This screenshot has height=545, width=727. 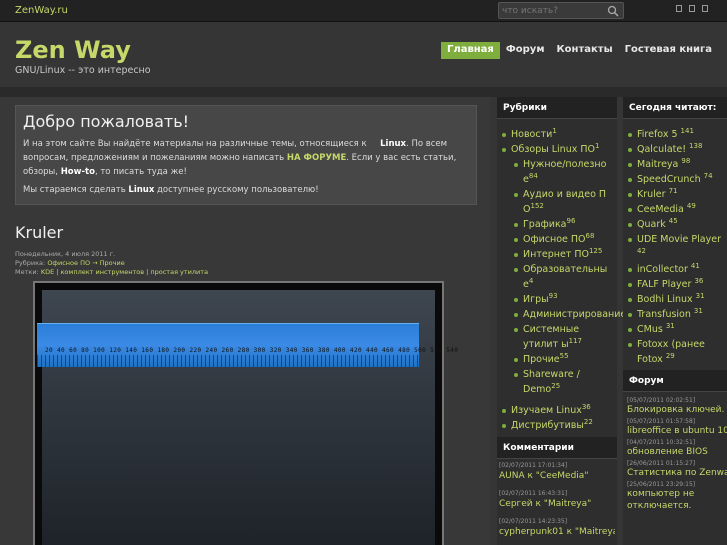 What do you see at coordinates (557, 504) in the screenshot?
I see `comment-link: Сергей к "Maitreya"` at bounding box center [557, 504].